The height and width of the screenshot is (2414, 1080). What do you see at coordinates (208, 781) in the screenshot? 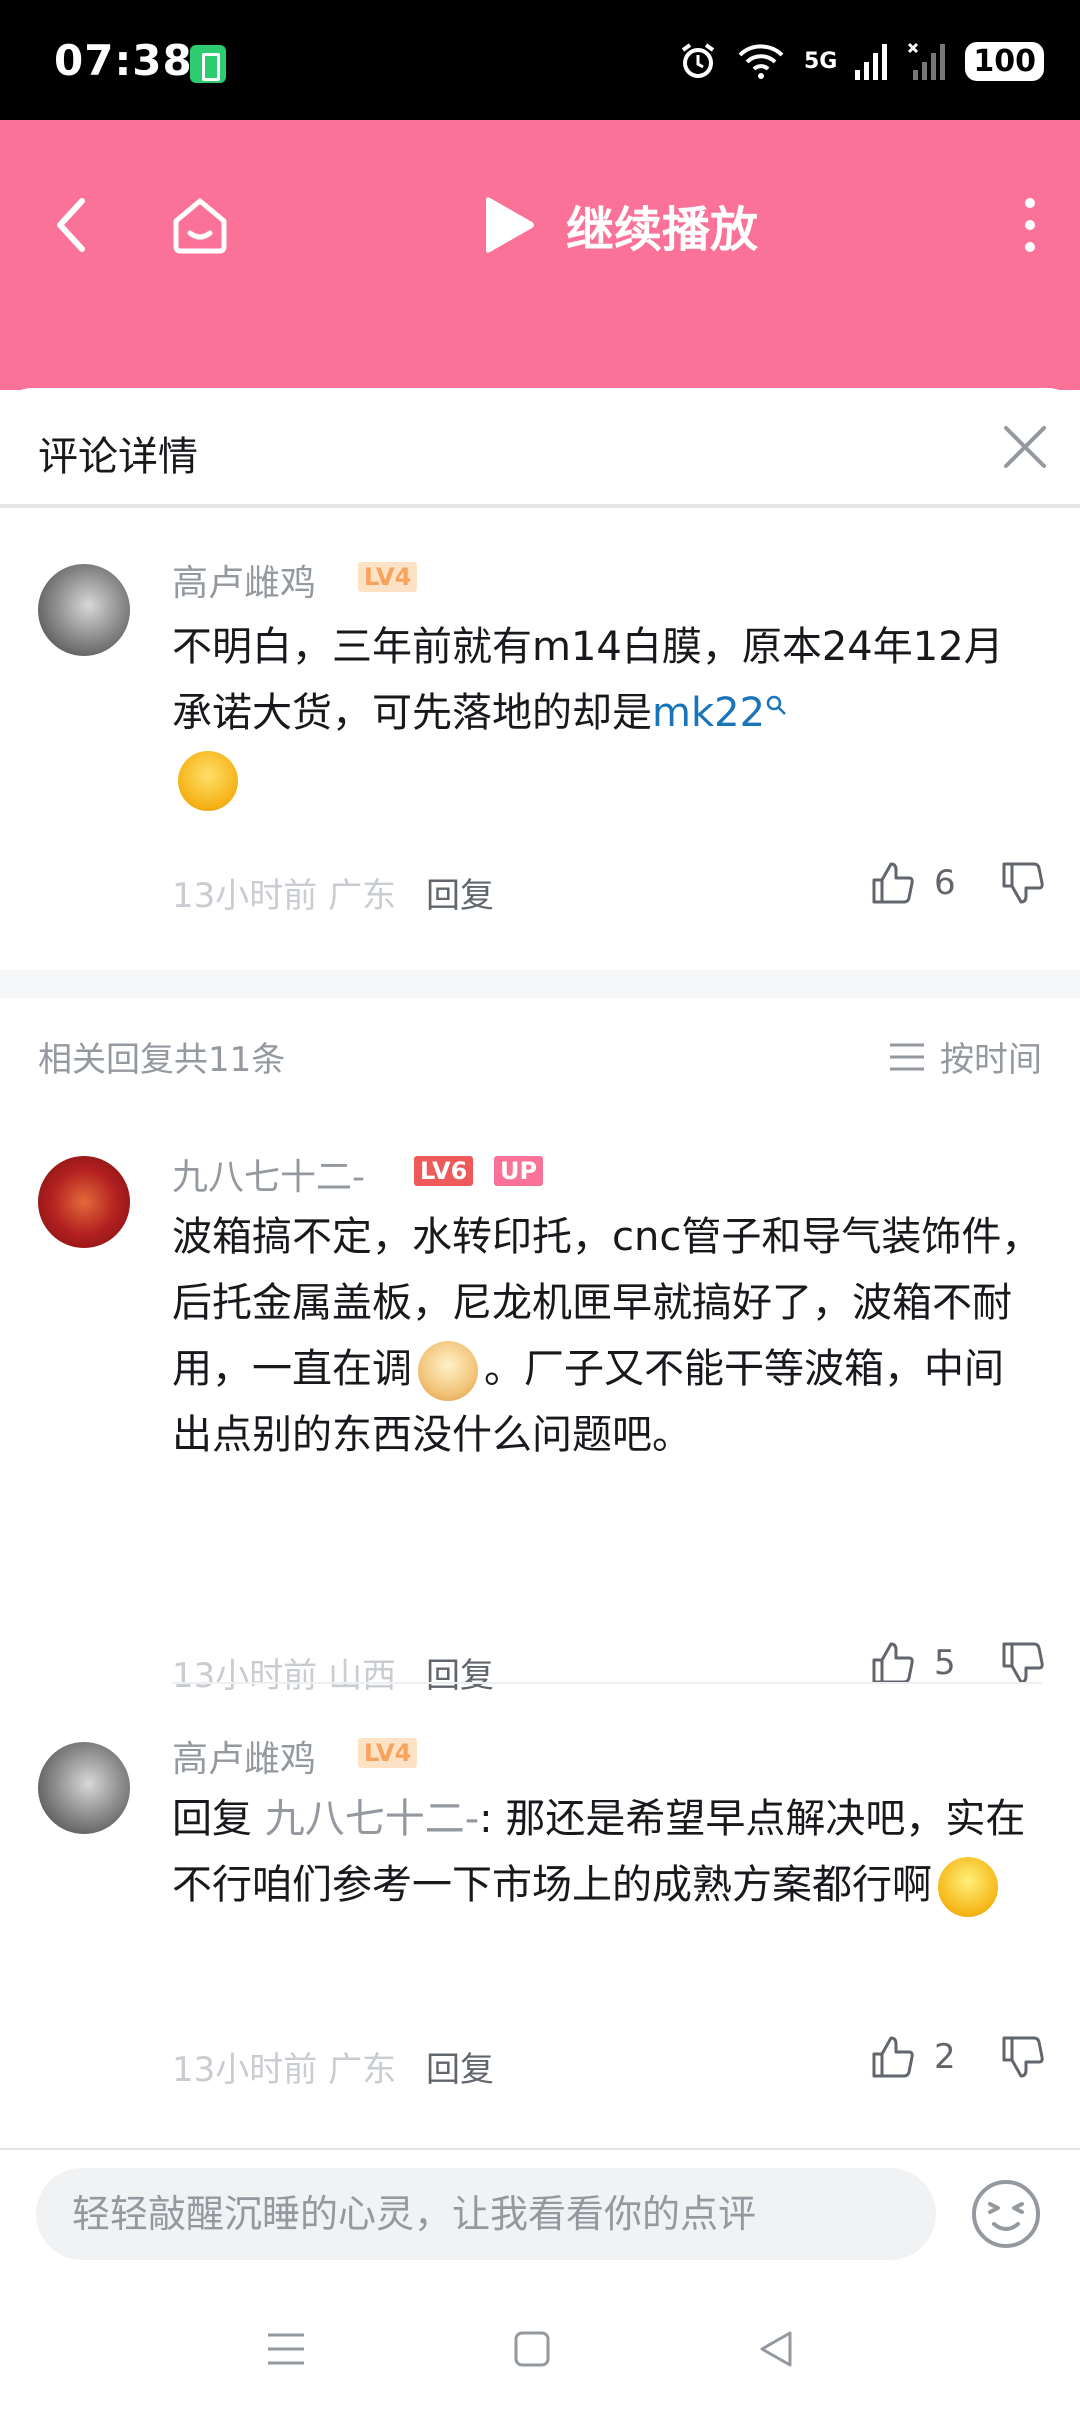
I see `laugh-emoji-icon` at bounding box center [208, 781].